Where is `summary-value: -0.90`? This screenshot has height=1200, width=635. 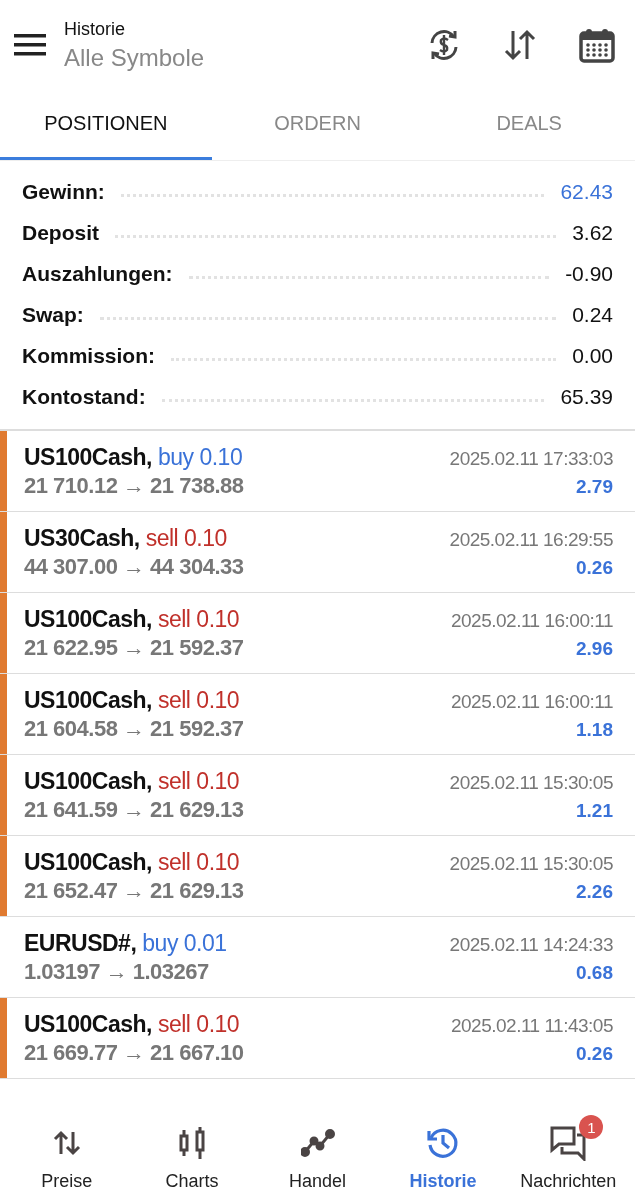 summary-value: -0.90 is located at coordinates (589, 273).